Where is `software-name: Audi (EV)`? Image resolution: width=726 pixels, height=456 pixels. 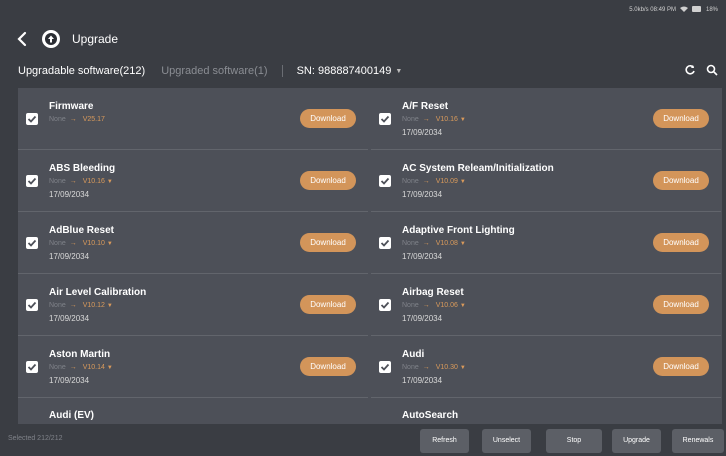
software-name: Audi (EV) is located at coordinates (71, 415).